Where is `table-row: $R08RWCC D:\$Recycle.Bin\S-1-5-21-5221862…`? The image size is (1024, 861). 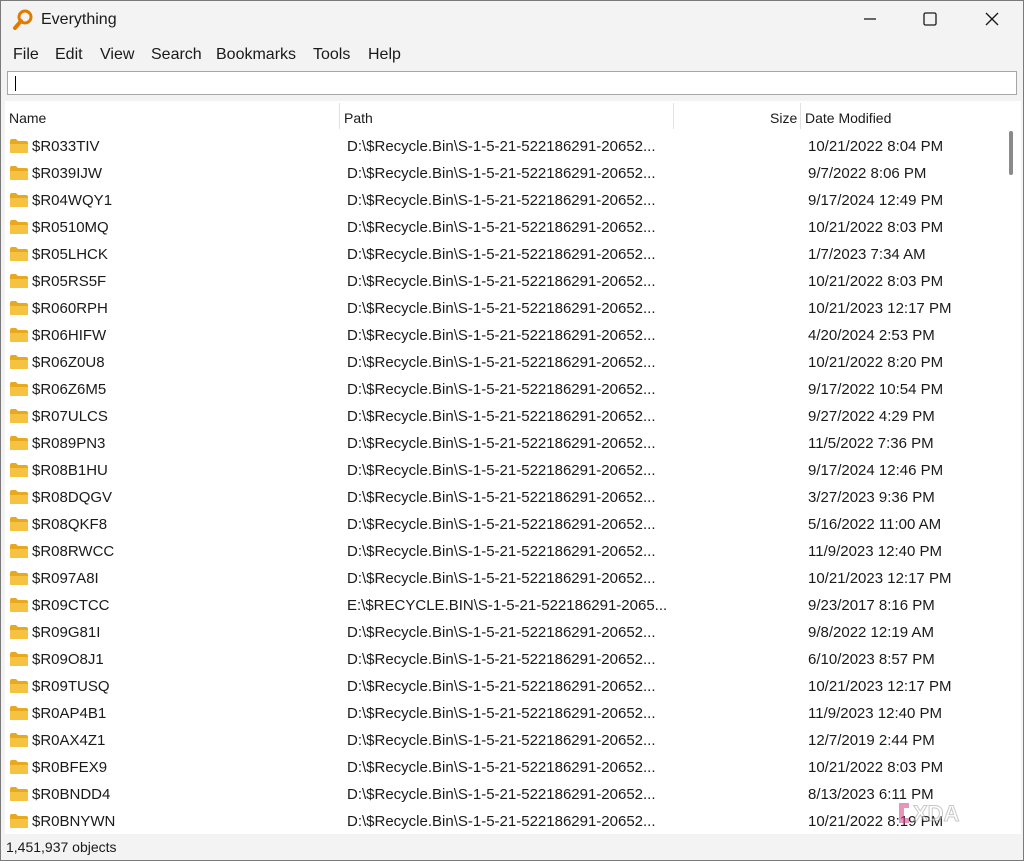 table-row: $R08RWCC D:\$Recycle.Bin\S-1-5-21-5221862… is located at coordinates (502, 551).